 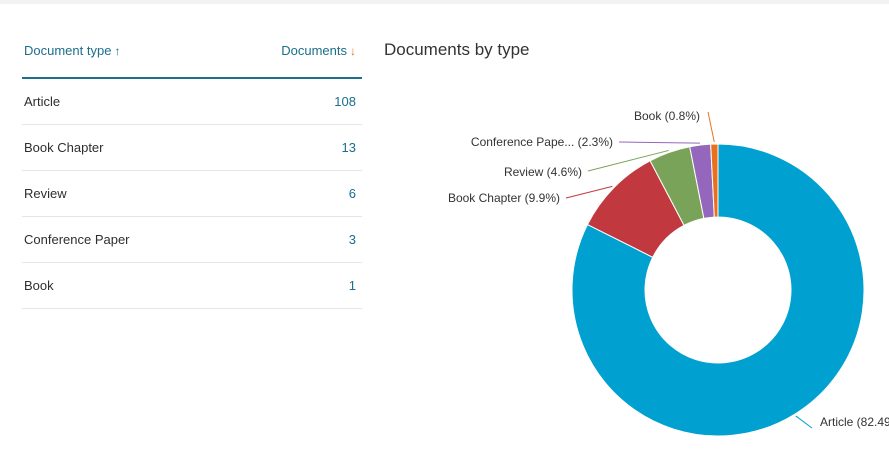 What do you see at coordinates (711, 127) in the screenshot?
I see `leader-line-book` at bounding box center [711, 127].